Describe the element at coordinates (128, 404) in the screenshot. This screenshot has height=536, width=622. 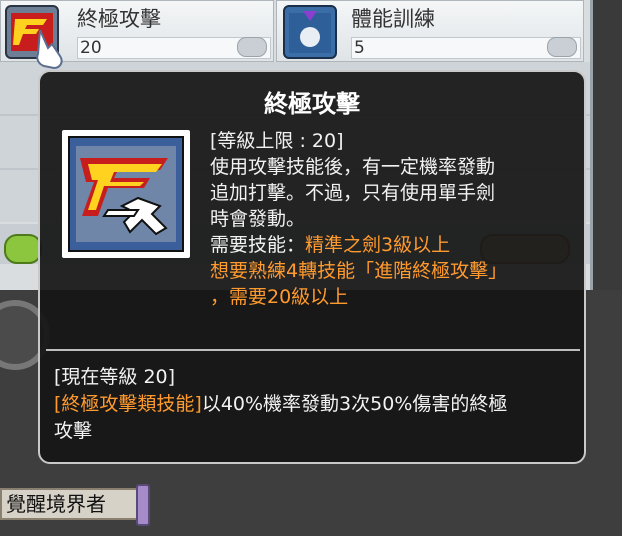
I see `effect-tag: [終極攻擊類技能]` at that location.